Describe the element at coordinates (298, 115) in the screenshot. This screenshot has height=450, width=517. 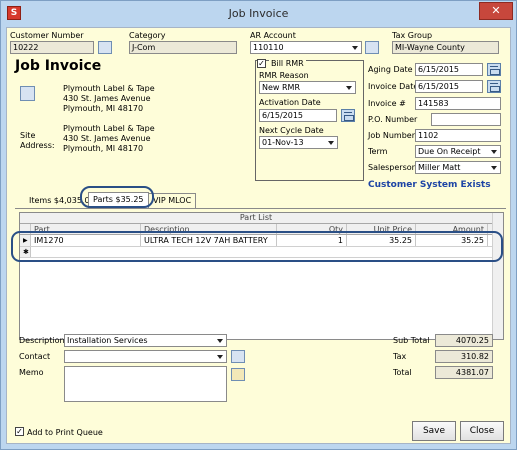
I see `activation-date-field: 6/15/2015` at that location.